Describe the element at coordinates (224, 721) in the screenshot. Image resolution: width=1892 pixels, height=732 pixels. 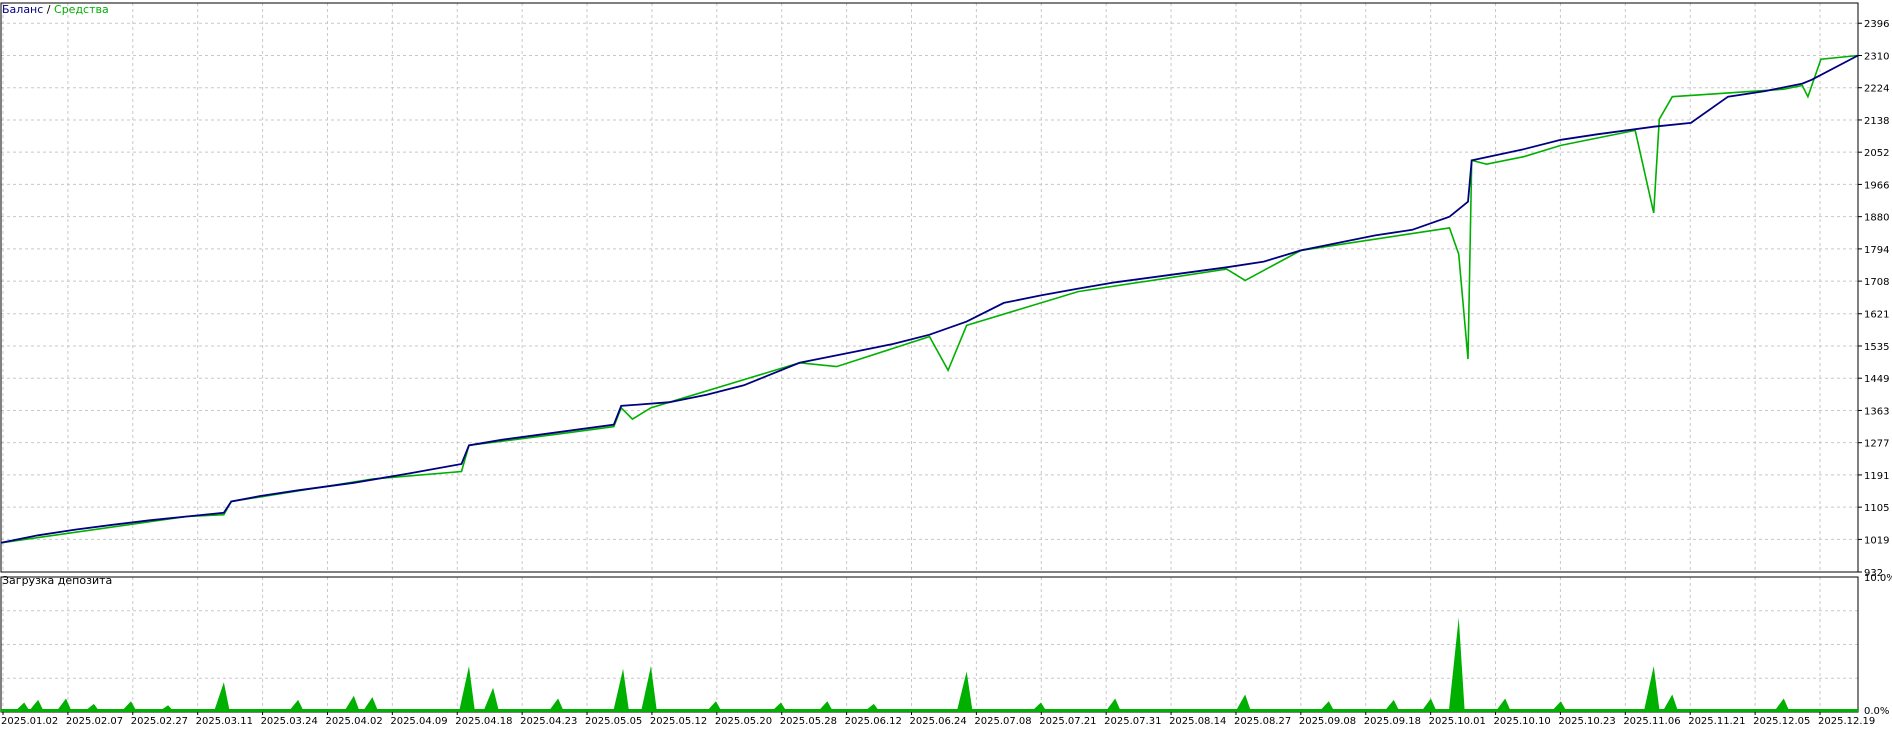
I see `x-tick-label: 2025.03.11` at that location.